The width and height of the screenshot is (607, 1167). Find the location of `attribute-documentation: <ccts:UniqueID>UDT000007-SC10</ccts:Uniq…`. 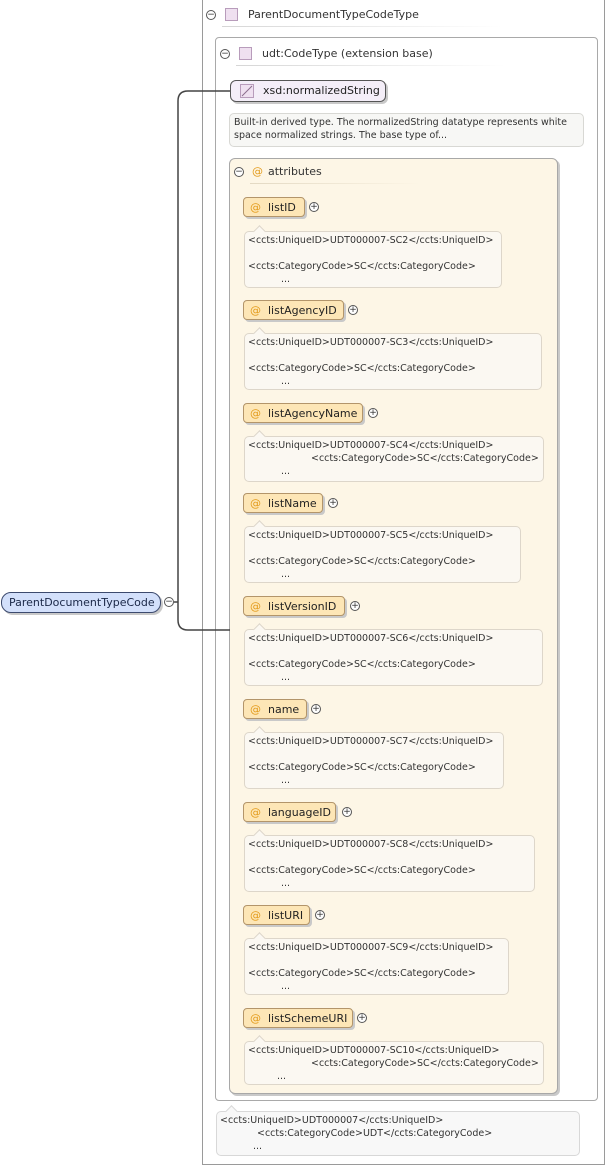

attribute-documentation: <ccts:UniqueID>UDT000007-SC10</ccts:Uniq… is located at coordinates (394, 1060).